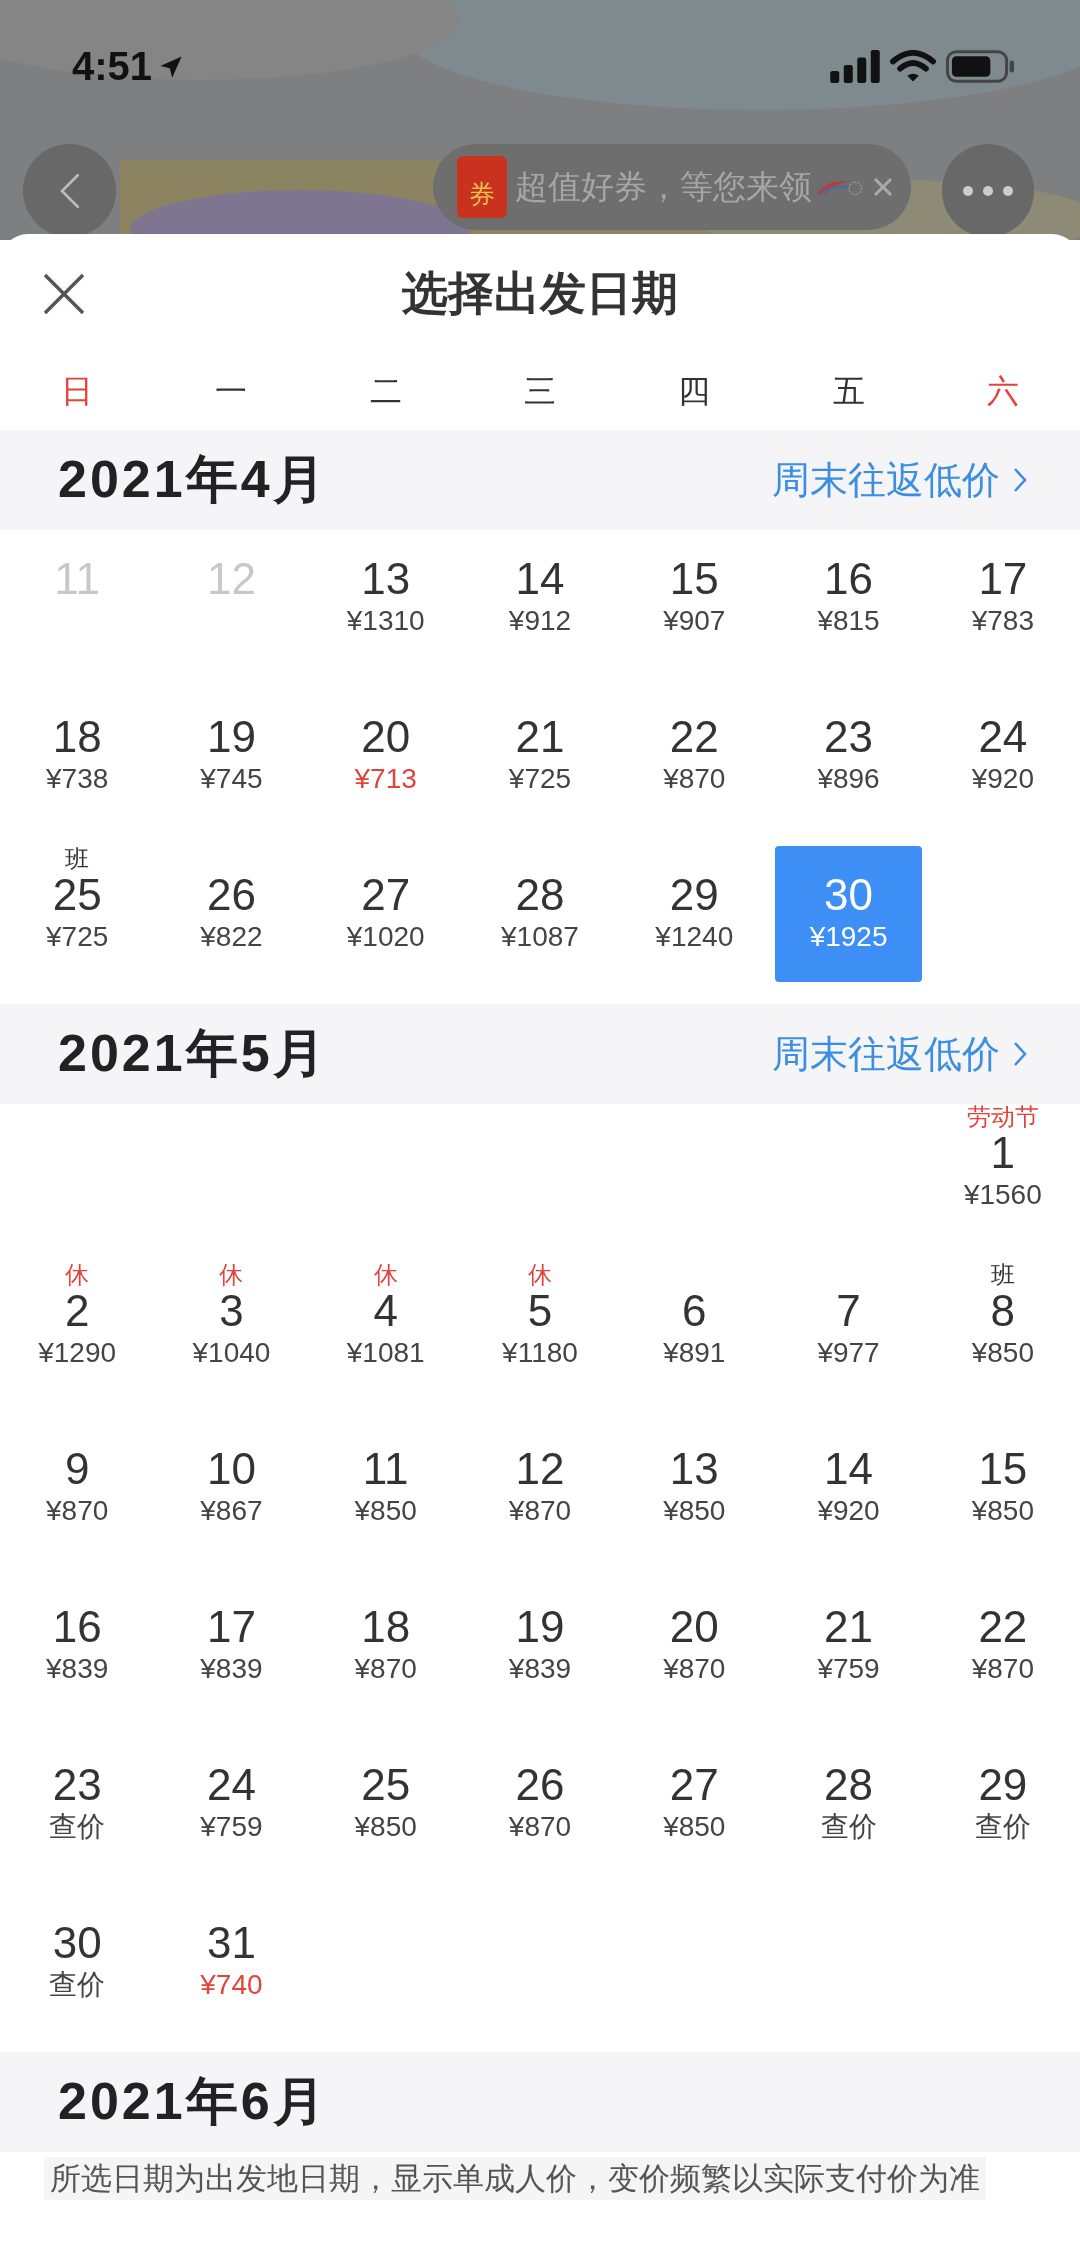 This screenshot has width=1080, height=2264. I want to click on promo-text: 超值好券，等您来领, so click(663, 186).